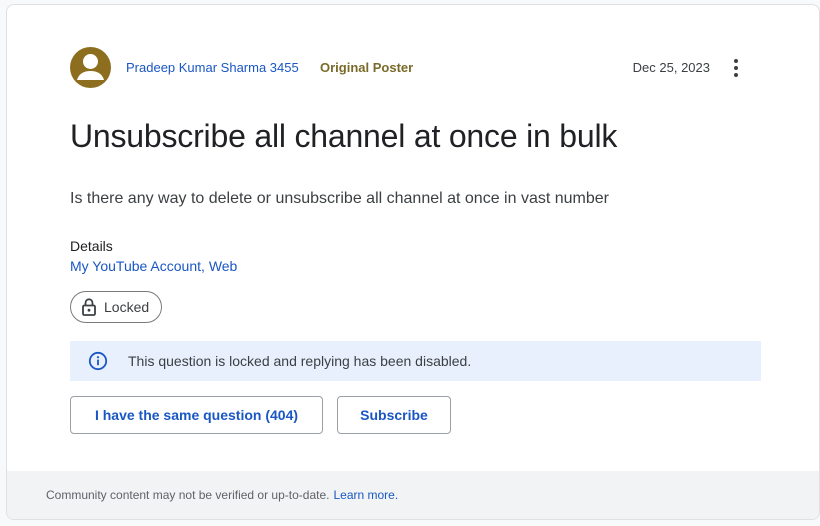  I want to click on question-title: Unsubscribe all channel at once in bulk, so click(344, 136).